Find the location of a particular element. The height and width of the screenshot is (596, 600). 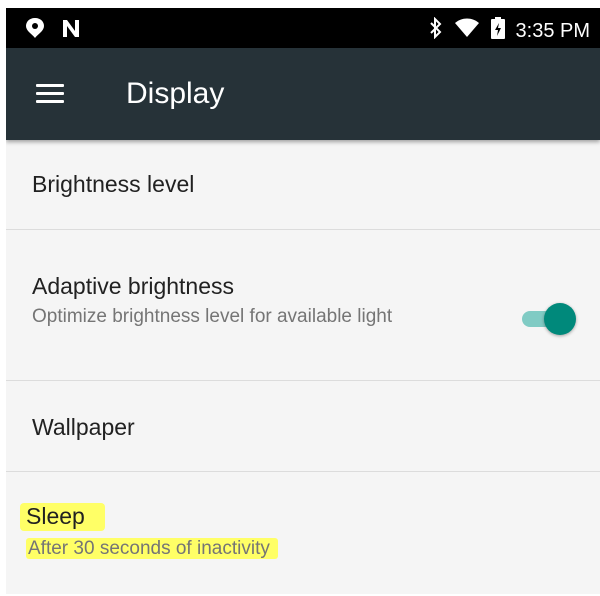

battery-icon is located at coordinates (498, 30).